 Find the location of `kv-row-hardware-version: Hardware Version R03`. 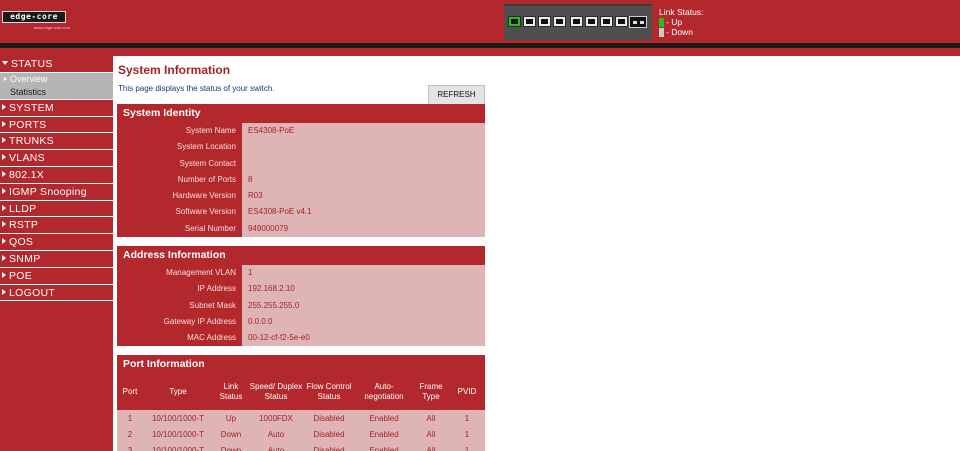

kv-row-hardware-version: Hardware Version R03 is located at coordinates (301, 196).